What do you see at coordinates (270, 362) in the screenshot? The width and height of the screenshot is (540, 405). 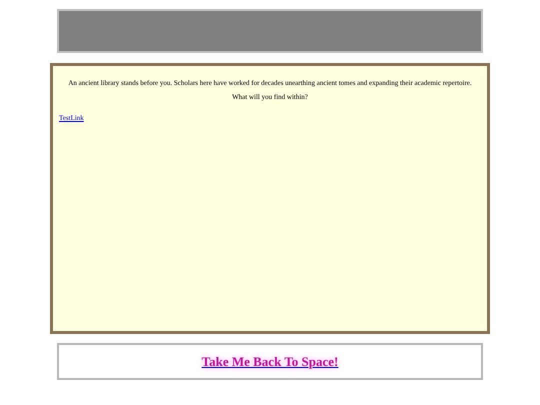 I see `back-link: Take Me Back To Space!` at bounding box center [270, 362].